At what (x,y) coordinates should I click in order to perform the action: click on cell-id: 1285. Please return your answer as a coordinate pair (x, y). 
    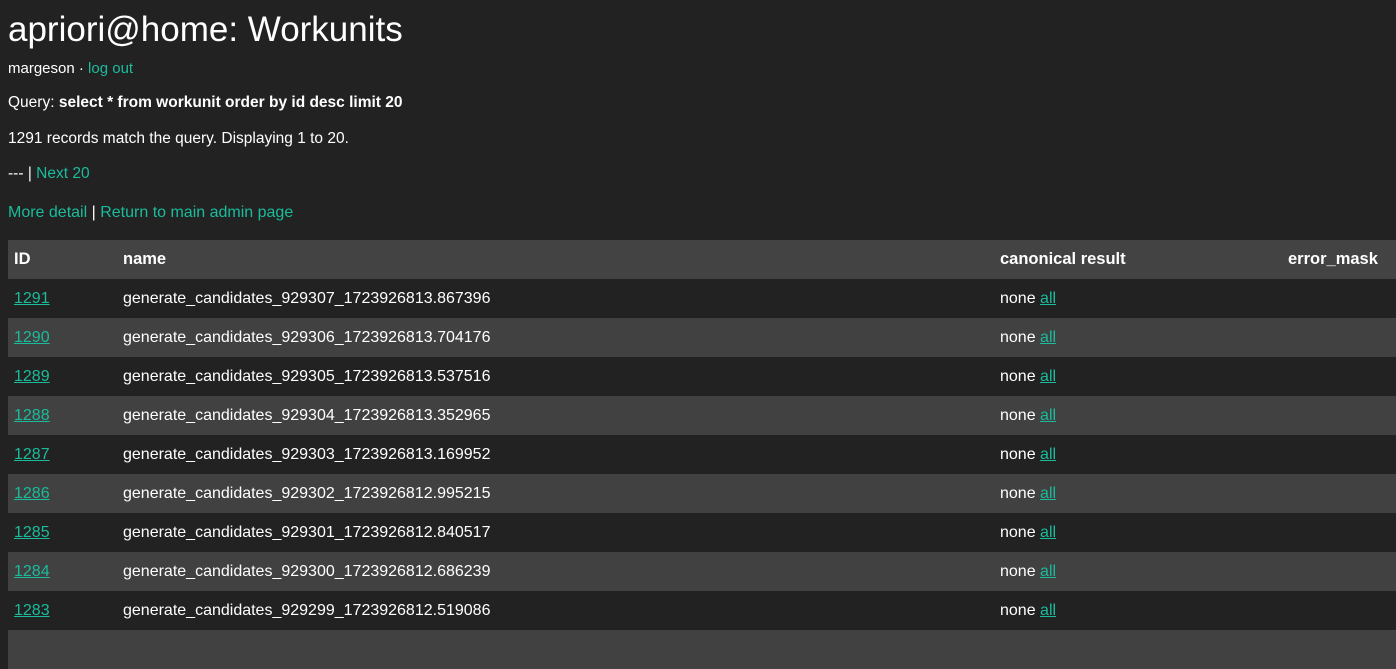
    Looking at the image, I should click on (65, 533).